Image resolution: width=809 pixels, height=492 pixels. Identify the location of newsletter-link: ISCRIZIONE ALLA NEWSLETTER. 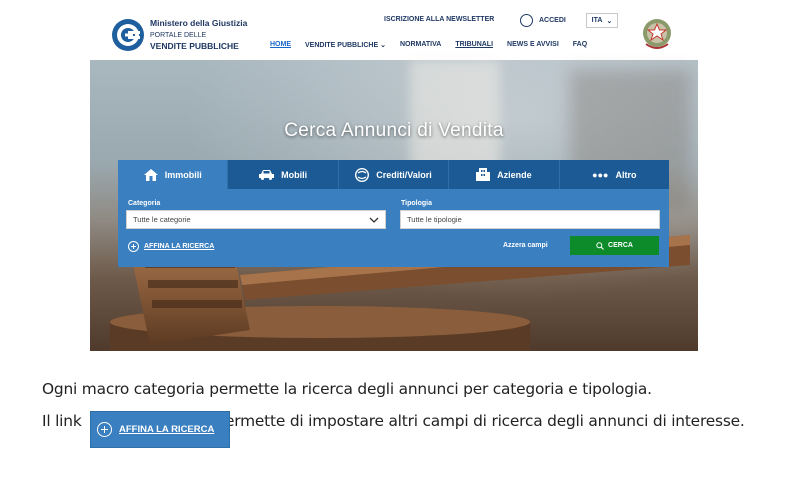
(439, 19).